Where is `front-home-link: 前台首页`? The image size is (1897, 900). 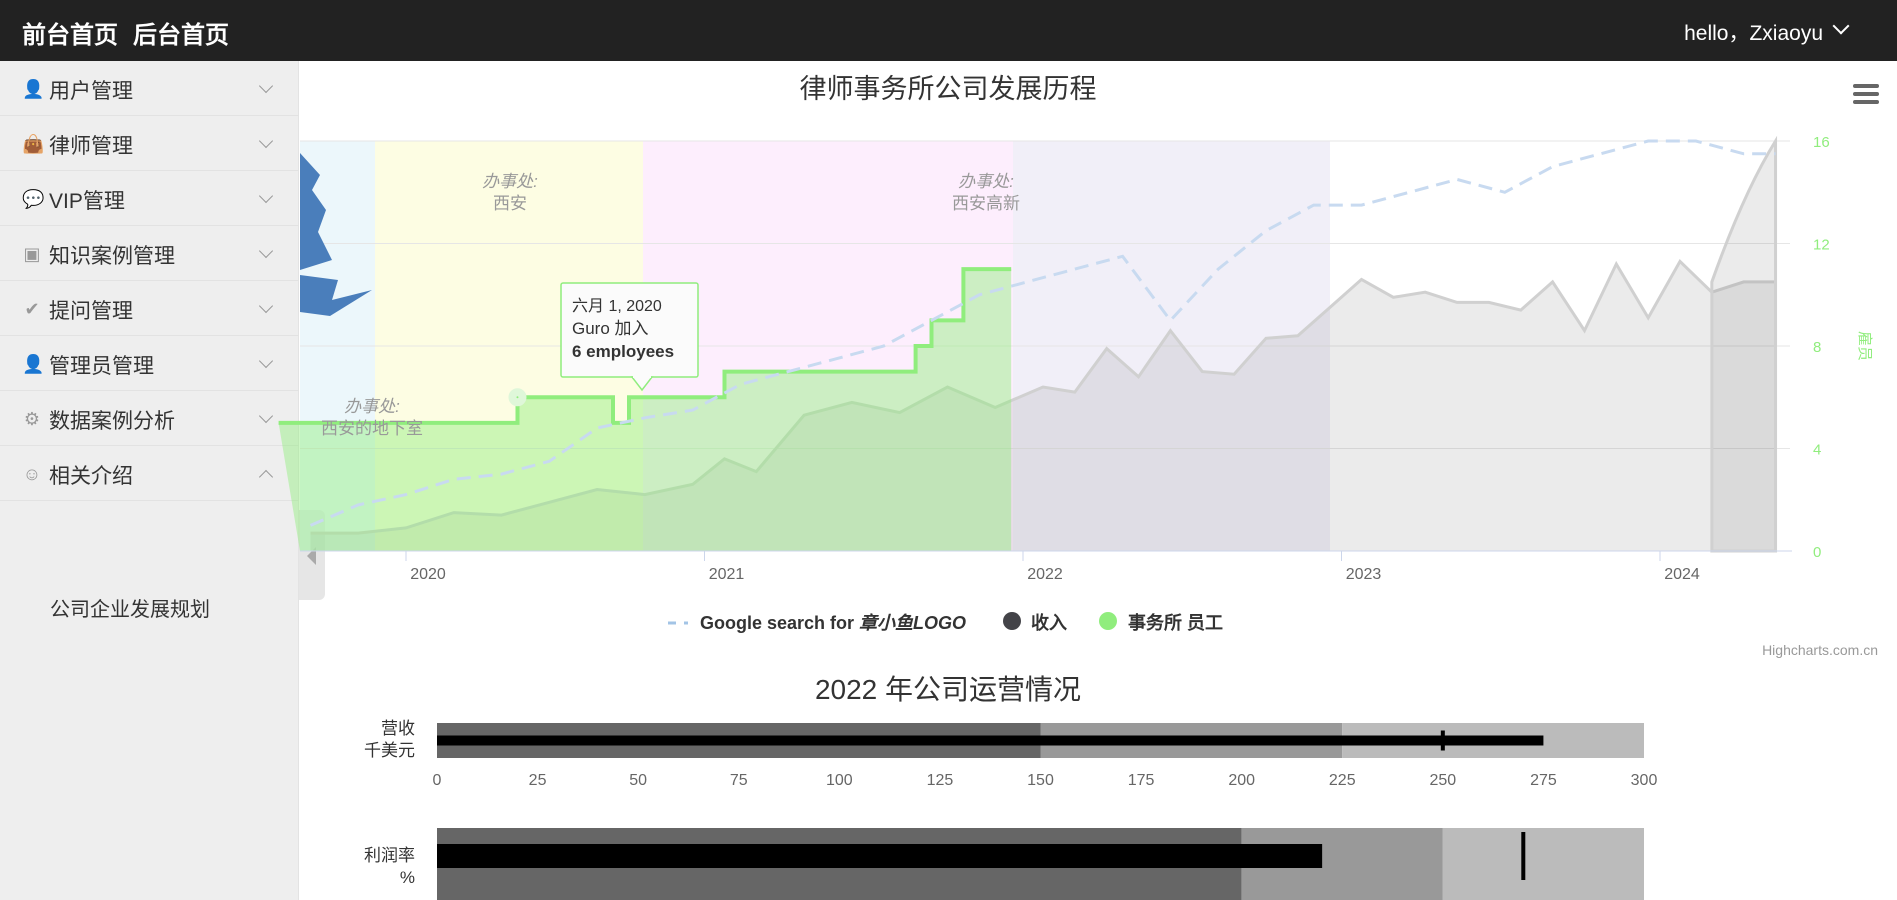
front-home-link: 前台首页 is located at coordinates (70, 32).